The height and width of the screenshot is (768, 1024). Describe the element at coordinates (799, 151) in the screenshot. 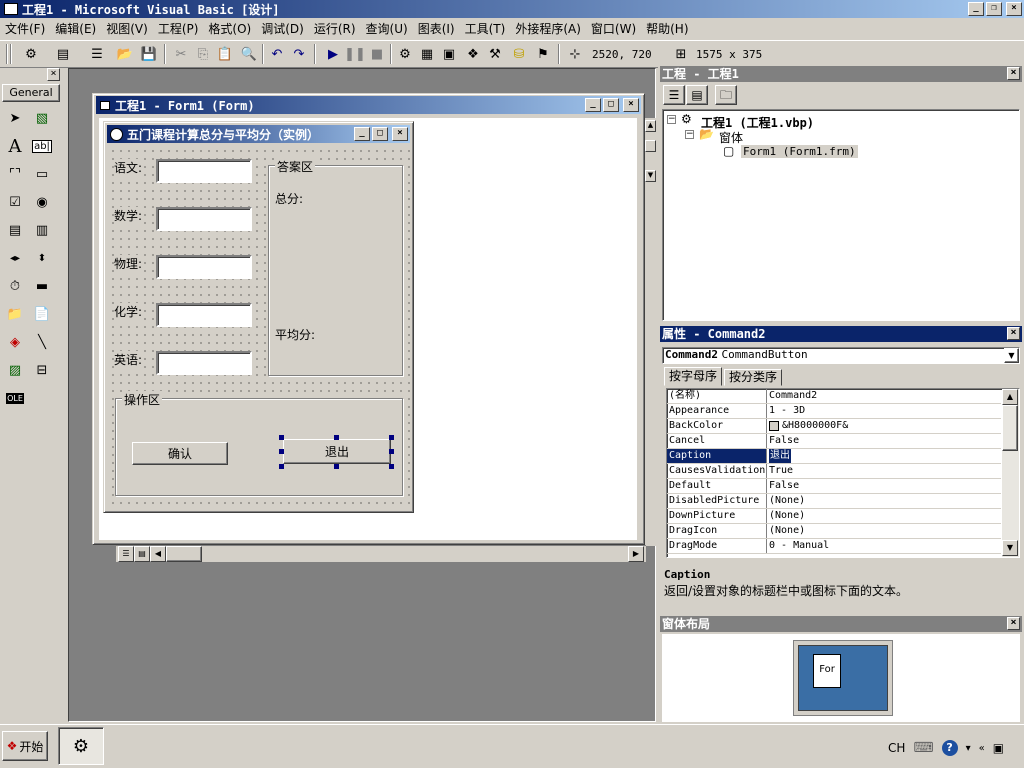

I see `form1-item: Form1 (Form1.frm)` at that location.